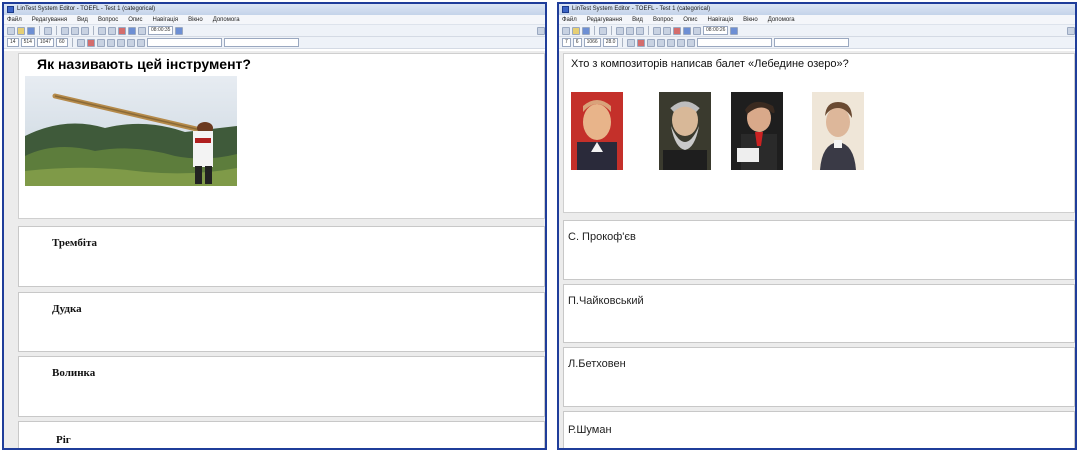 Image resolution: width=1079 pixels, height=452 pixels. Describe the element at coordinates (161, 30) in the screenshot. I see `time-field: 08:00:35` at that location.